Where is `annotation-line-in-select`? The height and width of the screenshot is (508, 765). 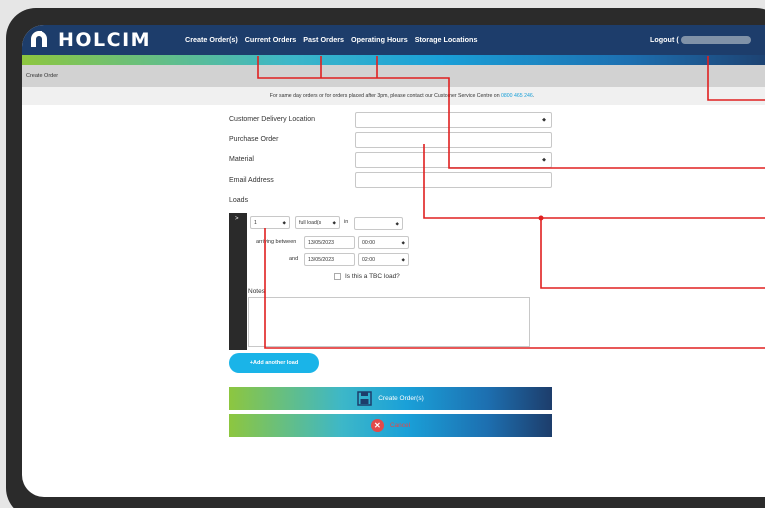
annotation-line-in-select is located at coordinates (652, 253).